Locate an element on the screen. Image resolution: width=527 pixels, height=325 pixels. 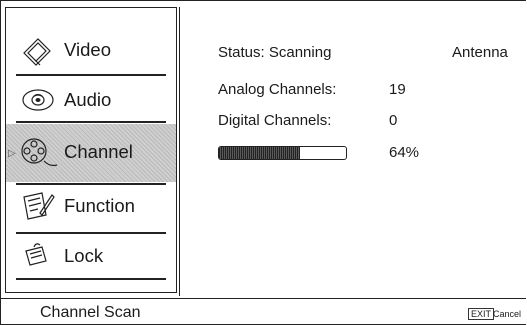
menu-item-label: Audio is located at coordinates (88, 99).